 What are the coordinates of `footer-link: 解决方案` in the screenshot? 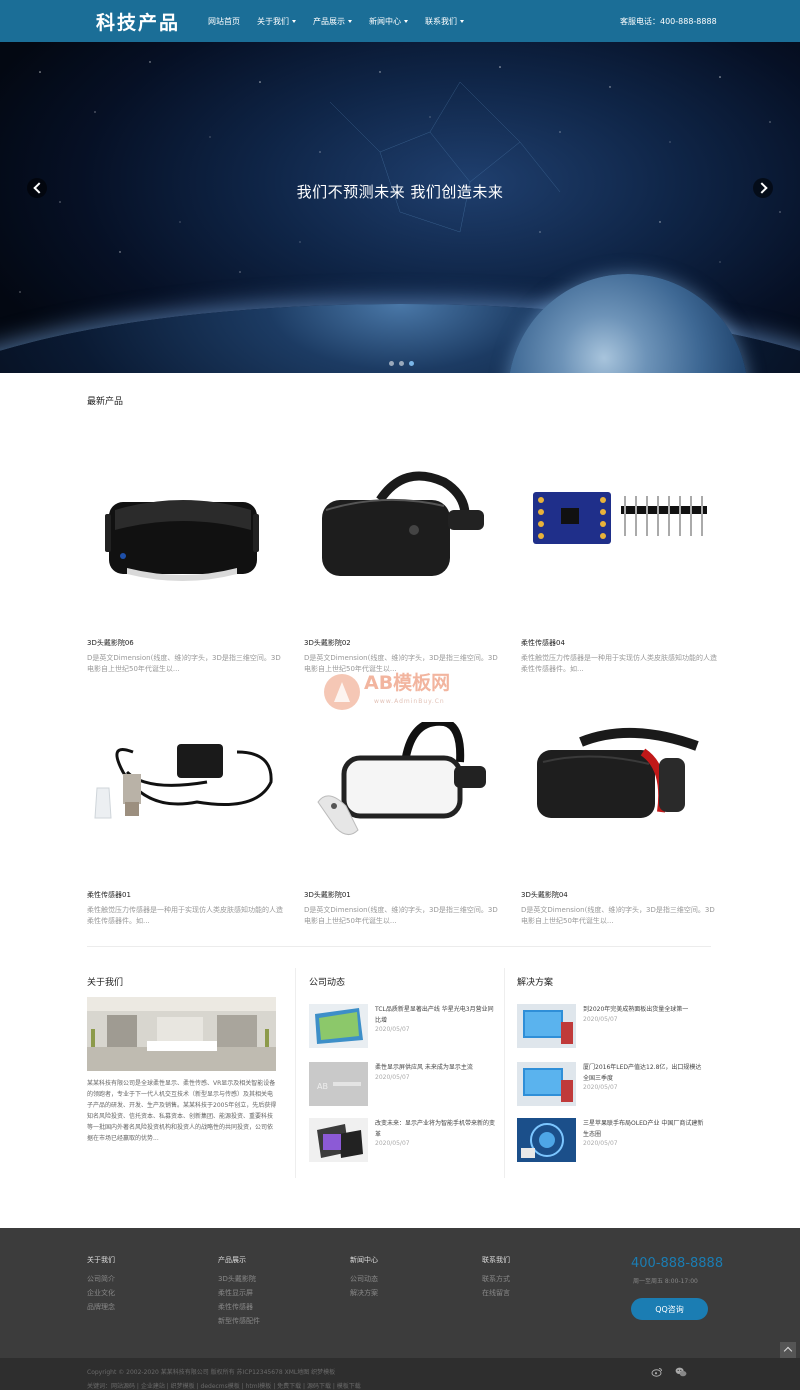 It's located at (364, 1293).